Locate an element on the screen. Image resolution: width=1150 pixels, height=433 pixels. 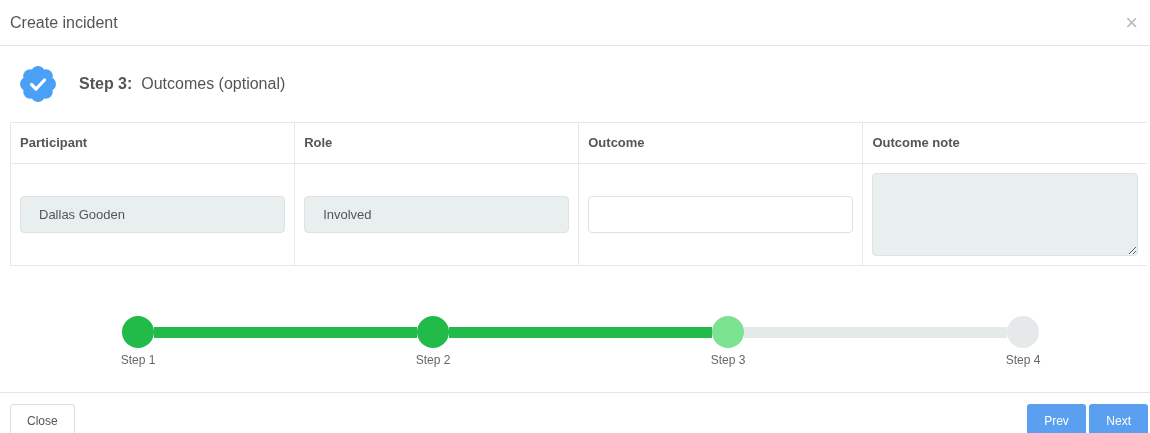
column-header: Role is located at coordinates (436, 143).